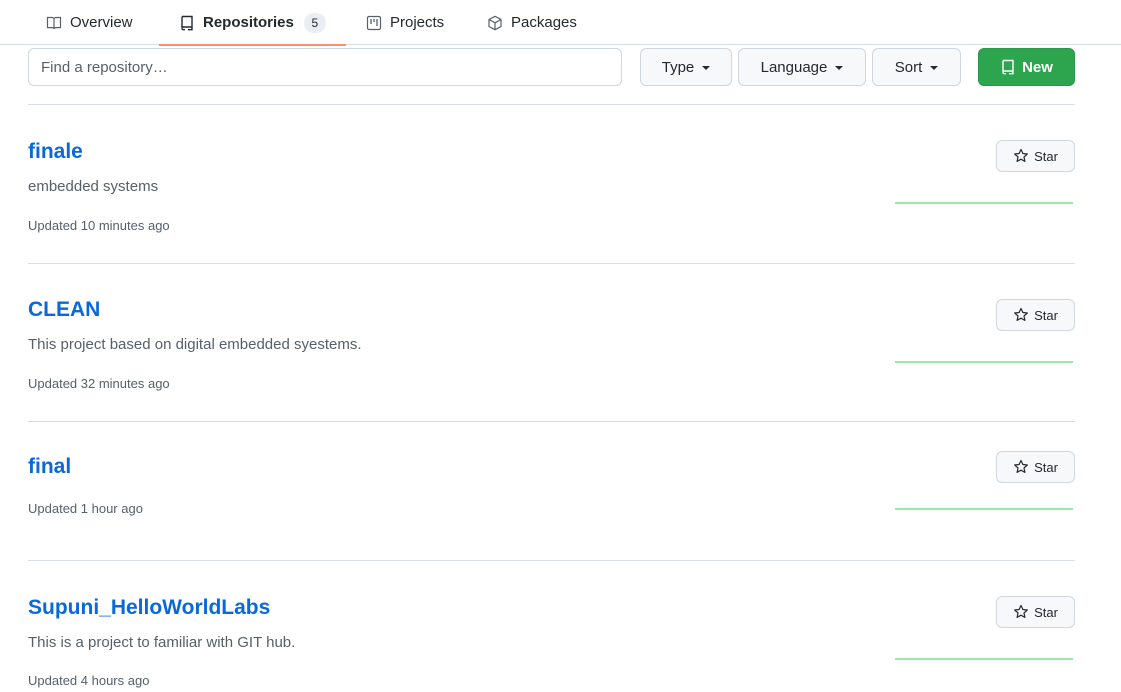 This screenshot has width=1121, height=692. I want to click on language-dropdown: Language, so click(802, 67).